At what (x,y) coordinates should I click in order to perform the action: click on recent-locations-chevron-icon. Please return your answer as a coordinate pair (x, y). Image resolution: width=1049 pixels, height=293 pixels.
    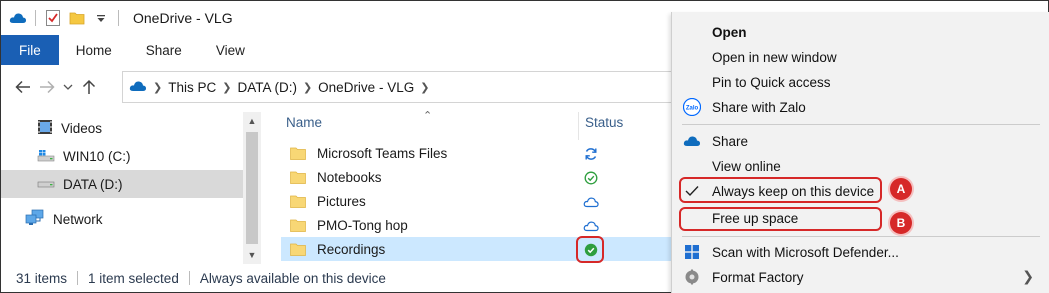
    Looking at the image, I should click on (68, 87).